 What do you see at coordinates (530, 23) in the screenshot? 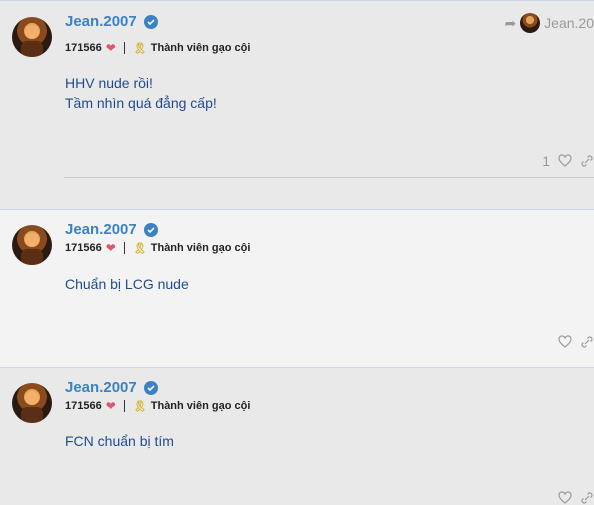
I see `reply-avatar` at bounding box center [530, 23].